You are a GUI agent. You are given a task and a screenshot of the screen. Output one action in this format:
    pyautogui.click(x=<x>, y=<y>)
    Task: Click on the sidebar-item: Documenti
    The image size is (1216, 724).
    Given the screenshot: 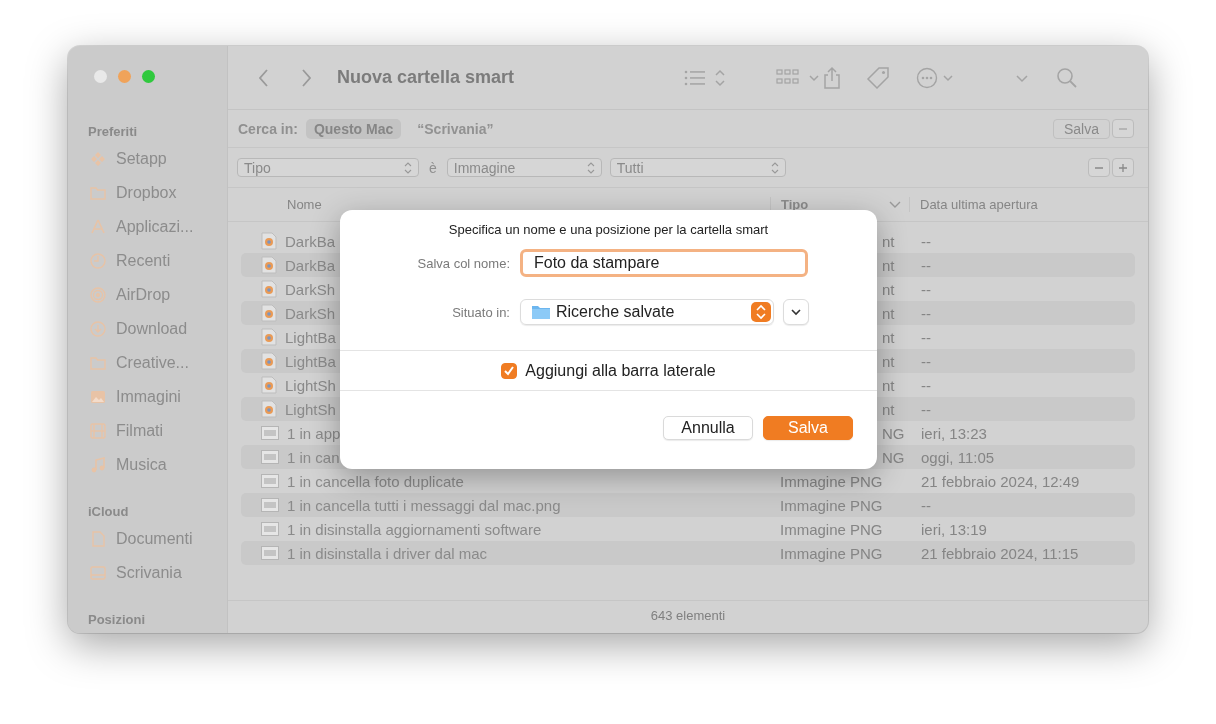 What is the action you would take?
    pyautogui.click(x=153, y=539)
    